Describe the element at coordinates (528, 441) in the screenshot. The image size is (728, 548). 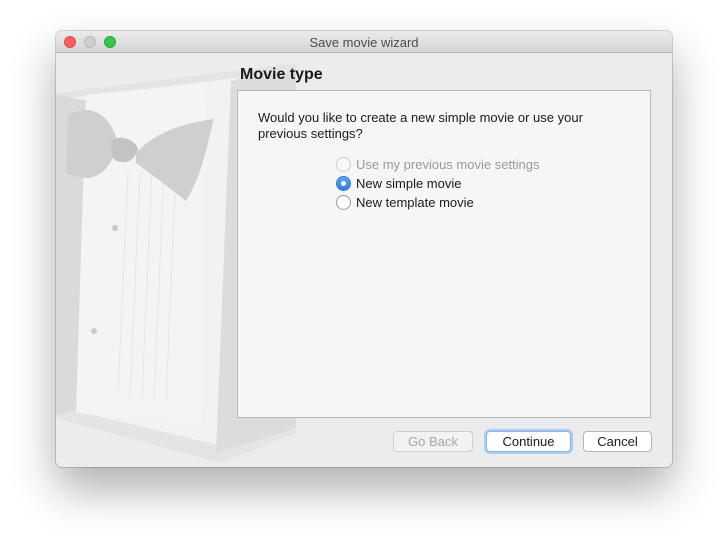
I see `continue-button: Continue` at that location.